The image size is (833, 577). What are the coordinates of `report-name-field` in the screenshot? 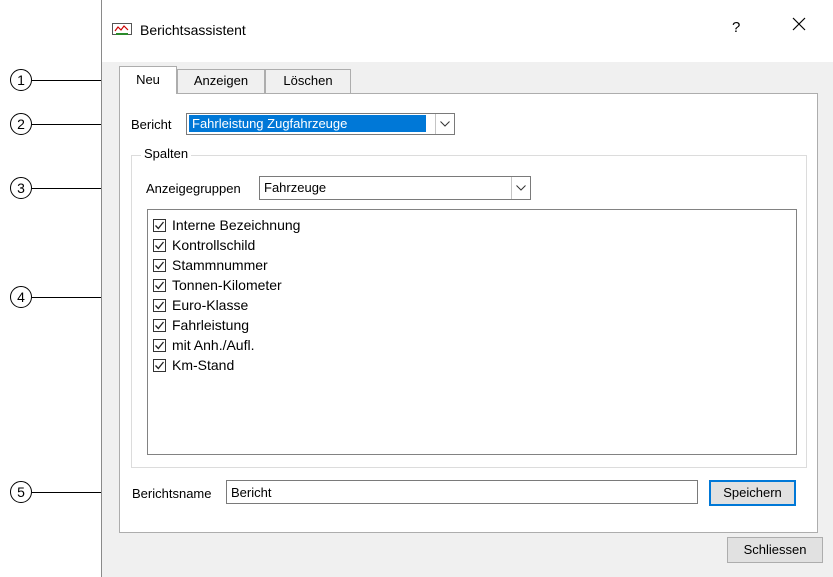 It's located at (462, 492).